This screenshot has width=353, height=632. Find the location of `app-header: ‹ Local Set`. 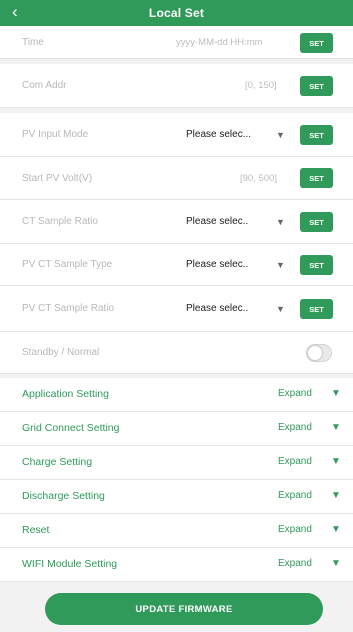

app-header: ‹ Local Set is located at coordinates (176, 13).